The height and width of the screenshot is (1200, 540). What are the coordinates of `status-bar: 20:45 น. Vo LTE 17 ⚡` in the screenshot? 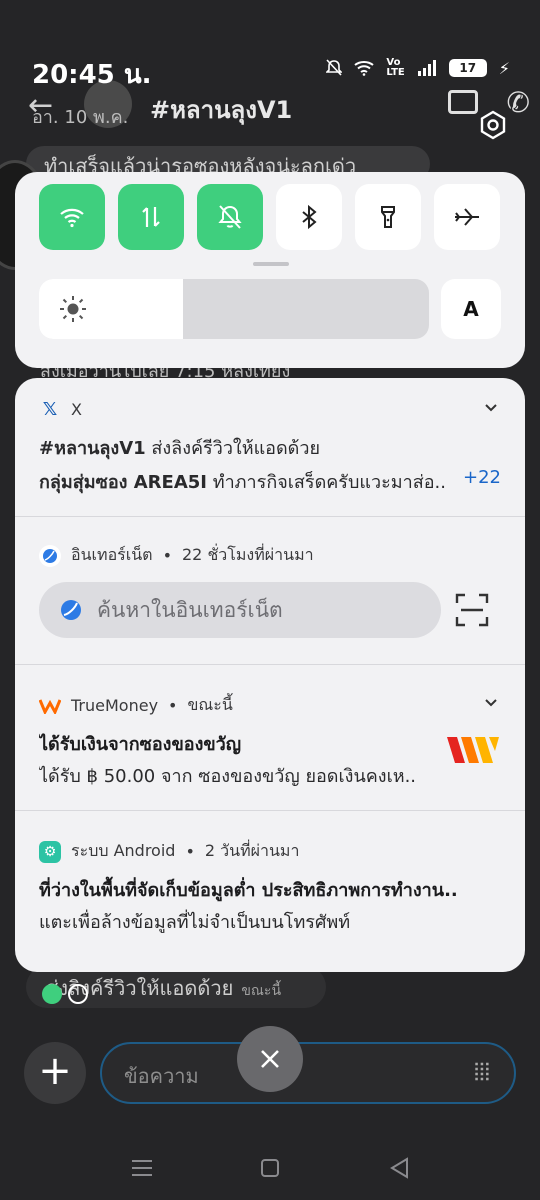 It's located at (270, 70).